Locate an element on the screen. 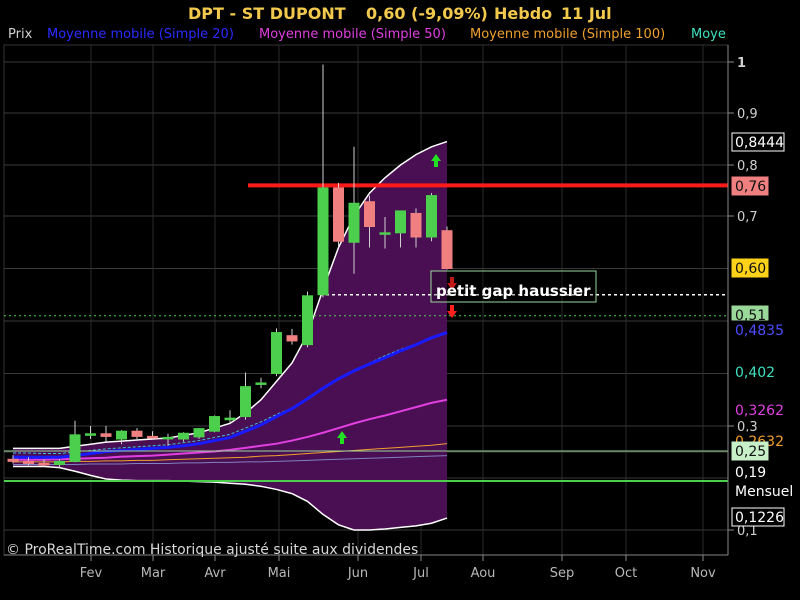 Image resolution: width=800 pixels, height=600 pixels. value-label-text: 0,4835 is located at coordinates (759, 331).